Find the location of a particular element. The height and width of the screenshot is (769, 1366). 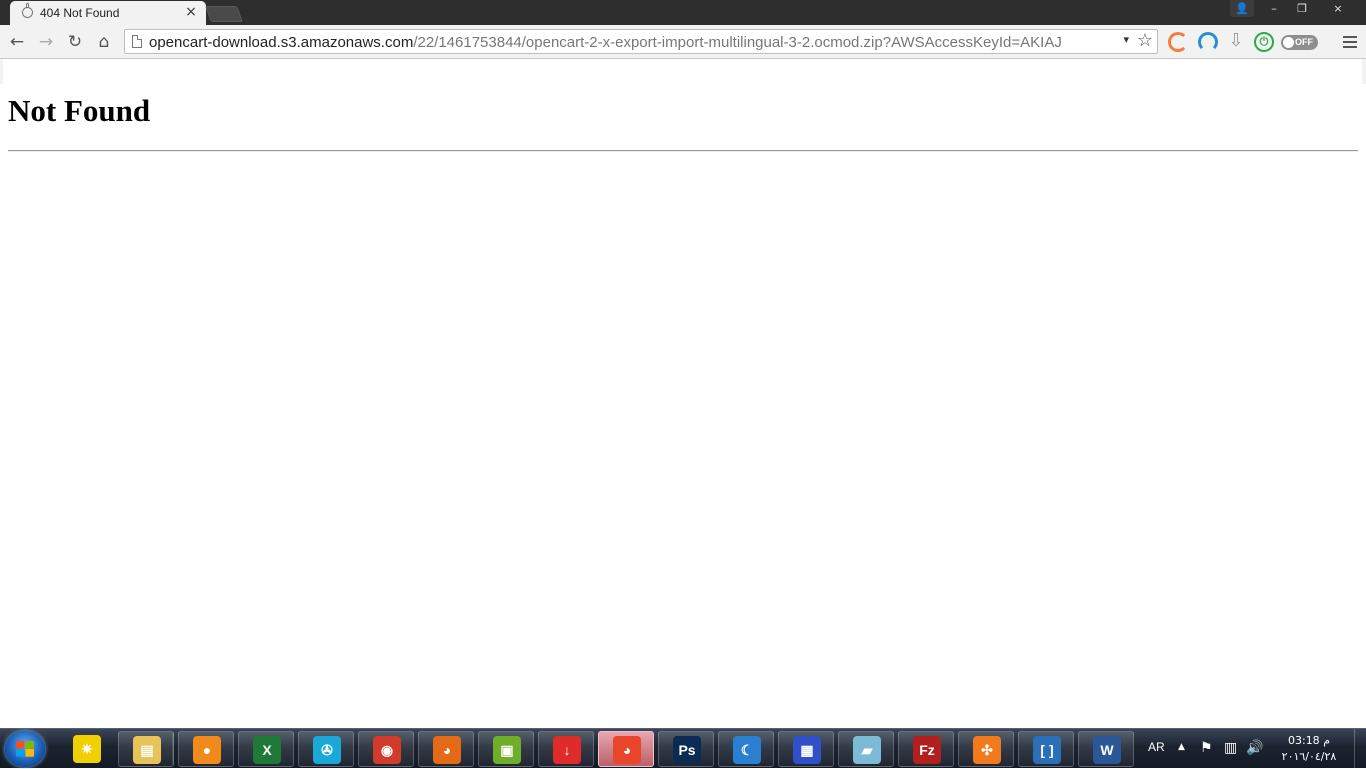

word-icon: W is located at coordinates (1107, 750).